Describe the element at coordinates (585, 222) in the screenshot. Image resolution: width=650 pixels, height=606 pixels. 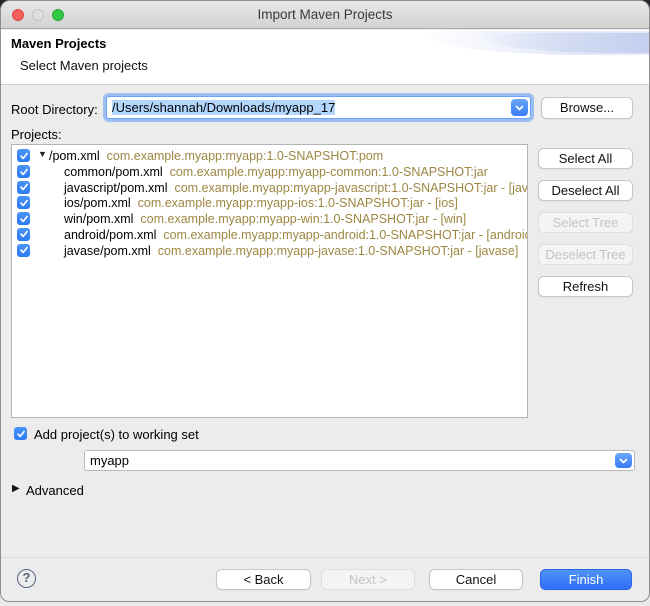
I see `select-tree-button: Select Tree` at that location.